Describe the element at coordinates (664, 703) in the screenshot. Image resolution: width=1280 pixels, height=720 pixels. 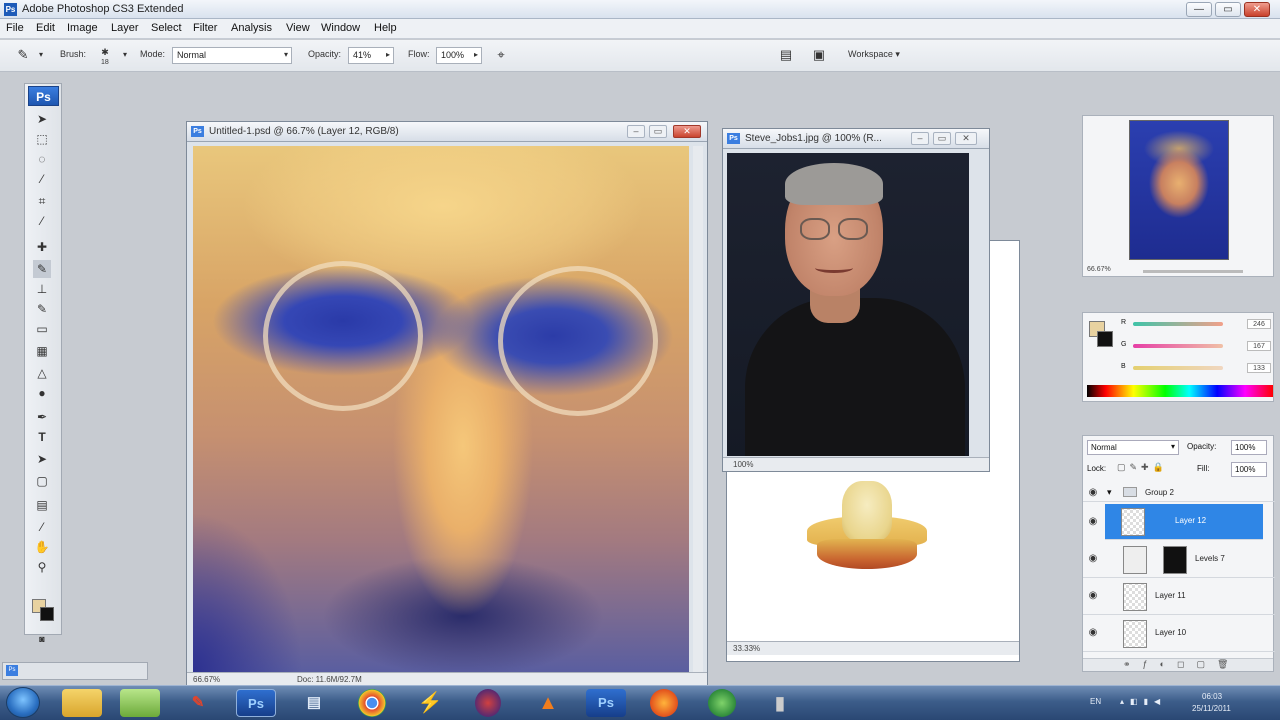
I see `firefox-icon` at that location.